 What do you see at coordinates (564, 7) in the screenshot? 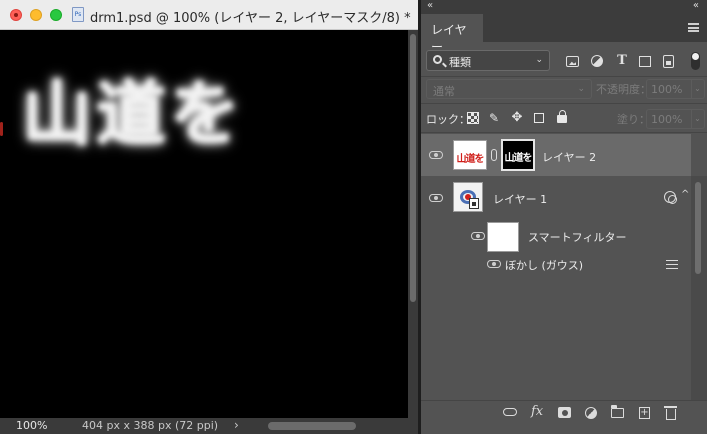
I see `panel-collapse-bar: « «` at bounding box center [564, 7].